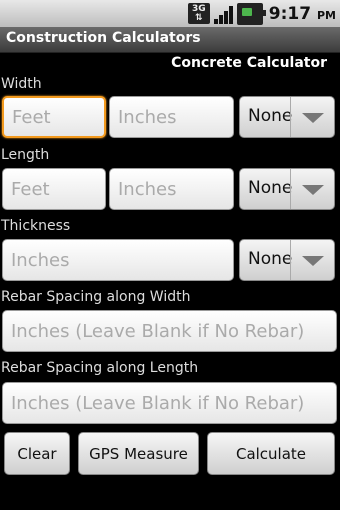 The height and width of the screenshot is (510, 340). Describe the element at coordinates (251, 13) in the screenshot. I see `battery-charging-icon` at that location.